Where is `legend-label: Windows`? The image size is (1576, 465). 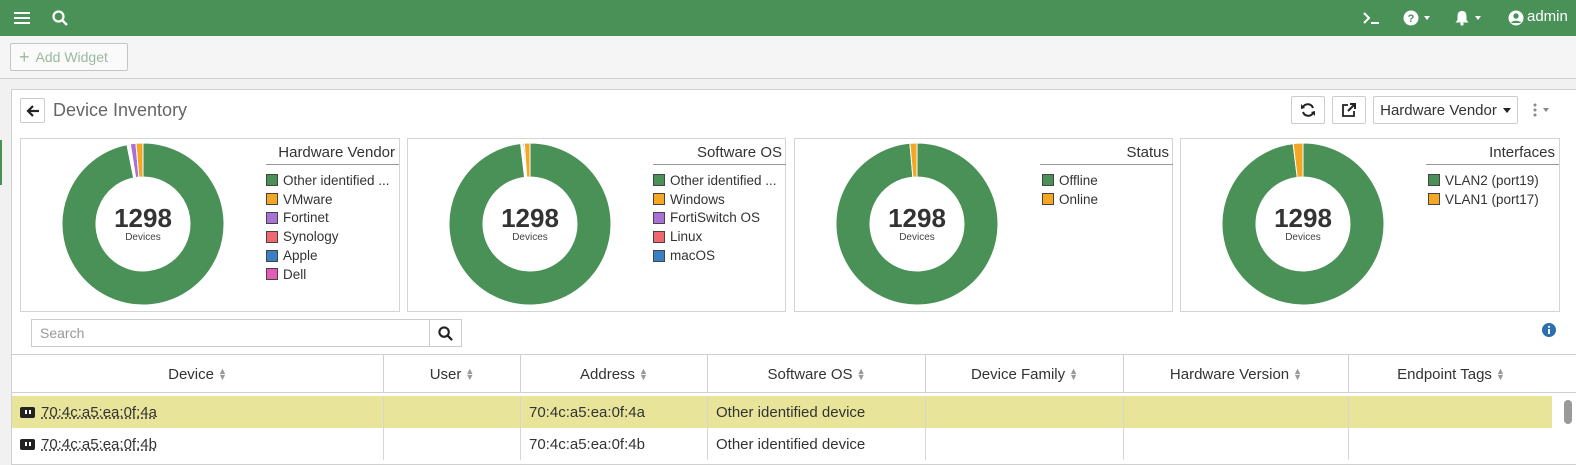
legend-label: Windows is located at coordinates (697, 199).